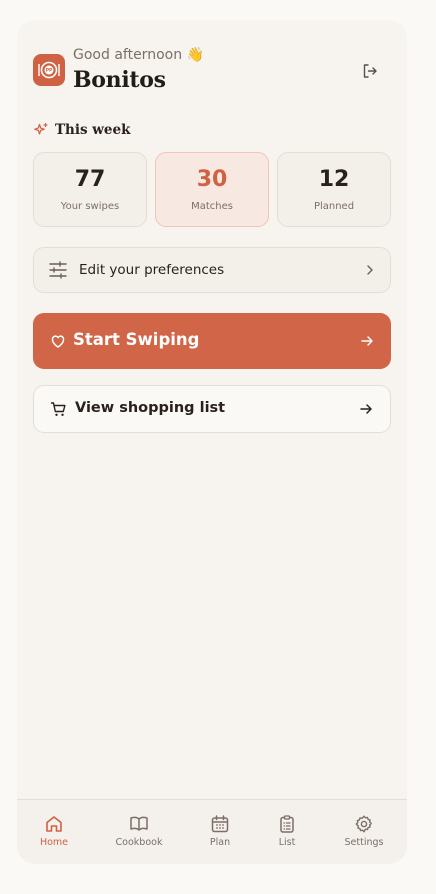 Image resolution: width=436 pixels, height=894 pixels. I want to click on start-swiping-button: Start Swiping, so click(212, 341).